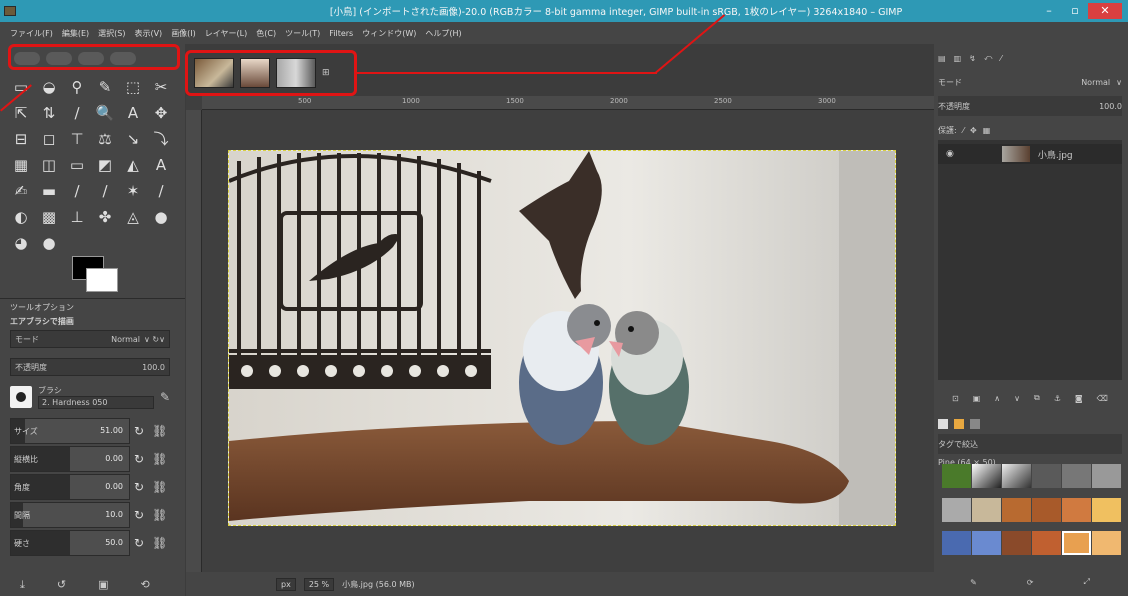 The width and height of the screenshot is (1128, 596). I want to click on minimize-button: –, so click(1049, 11).